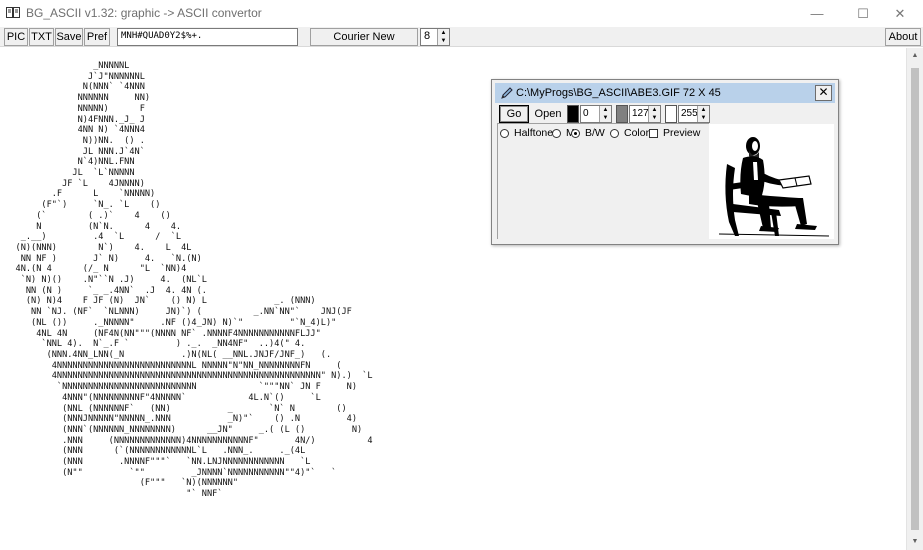 The width and height of the screenshot is (923, 550). Describe the element at coordinates (514, 114) in the screenshot. I see `go-button: Go` at that location.